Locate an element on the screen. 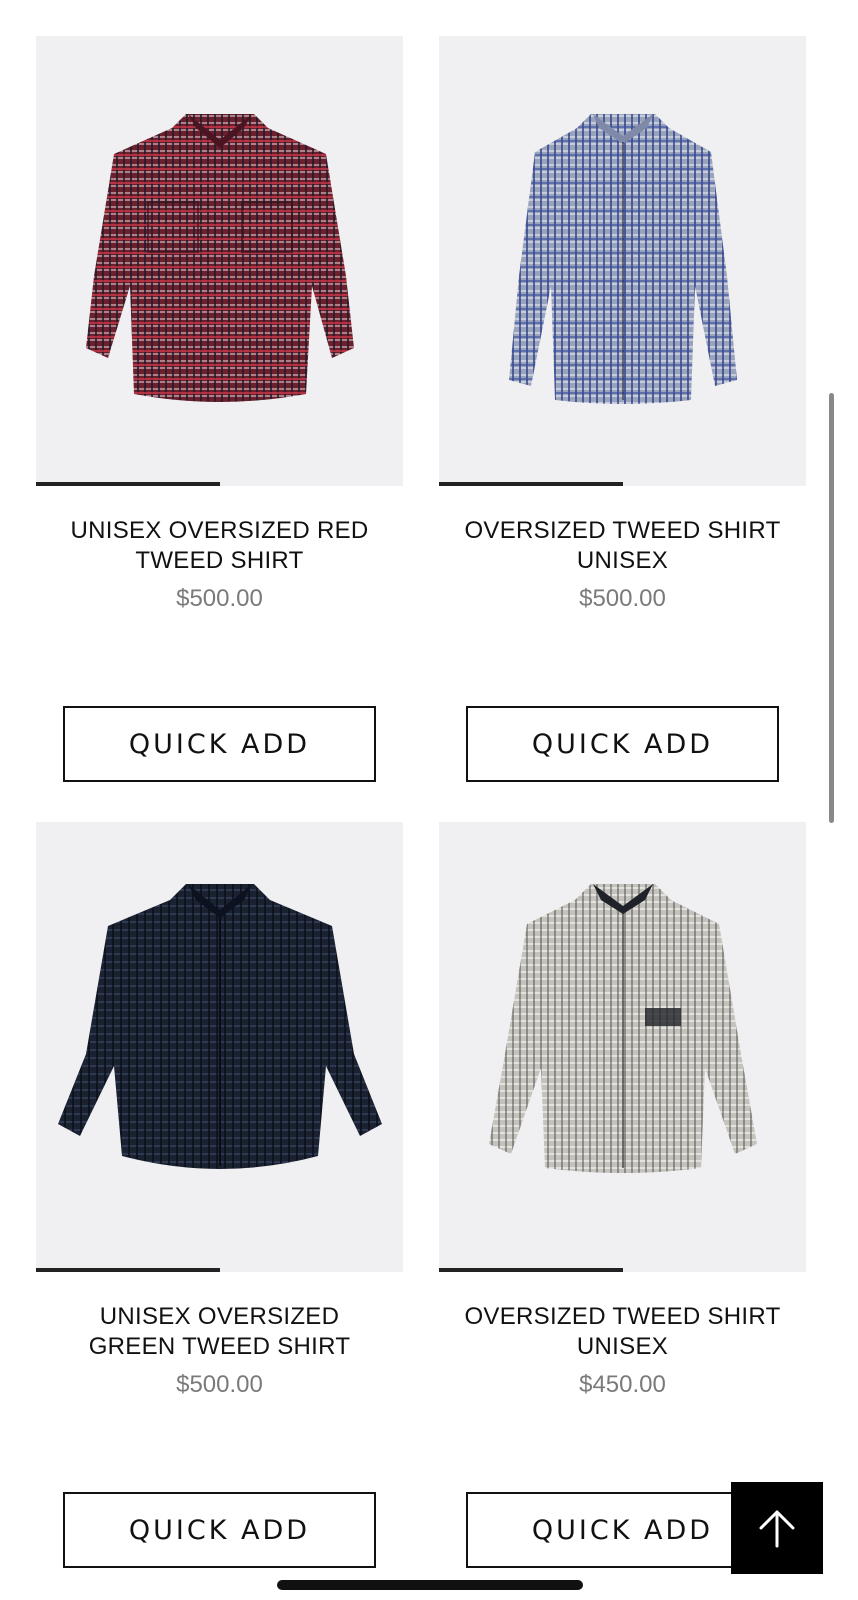  product-price: $450.00 is located at coordinates (622, 1384).